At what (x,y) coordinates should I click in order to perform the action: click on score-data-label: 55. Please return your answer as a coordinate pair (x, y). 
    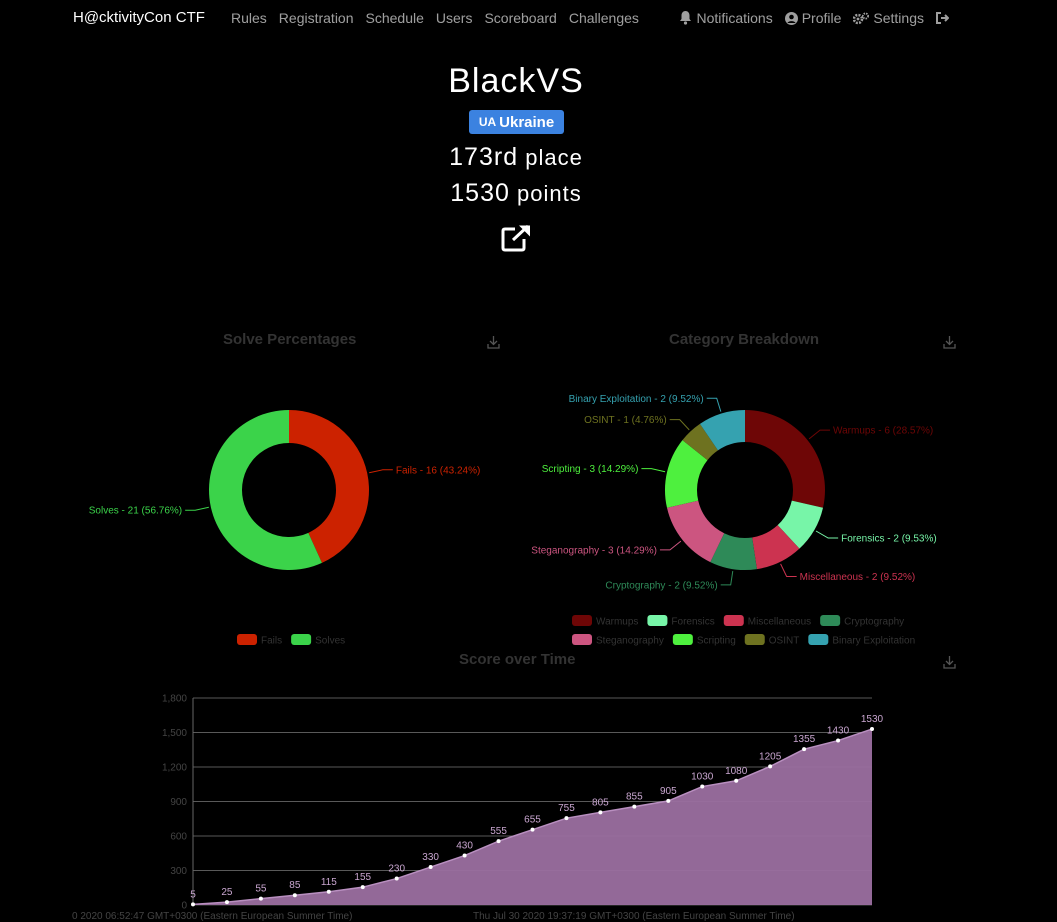
    Looking at the image, I should click on (261, 889).